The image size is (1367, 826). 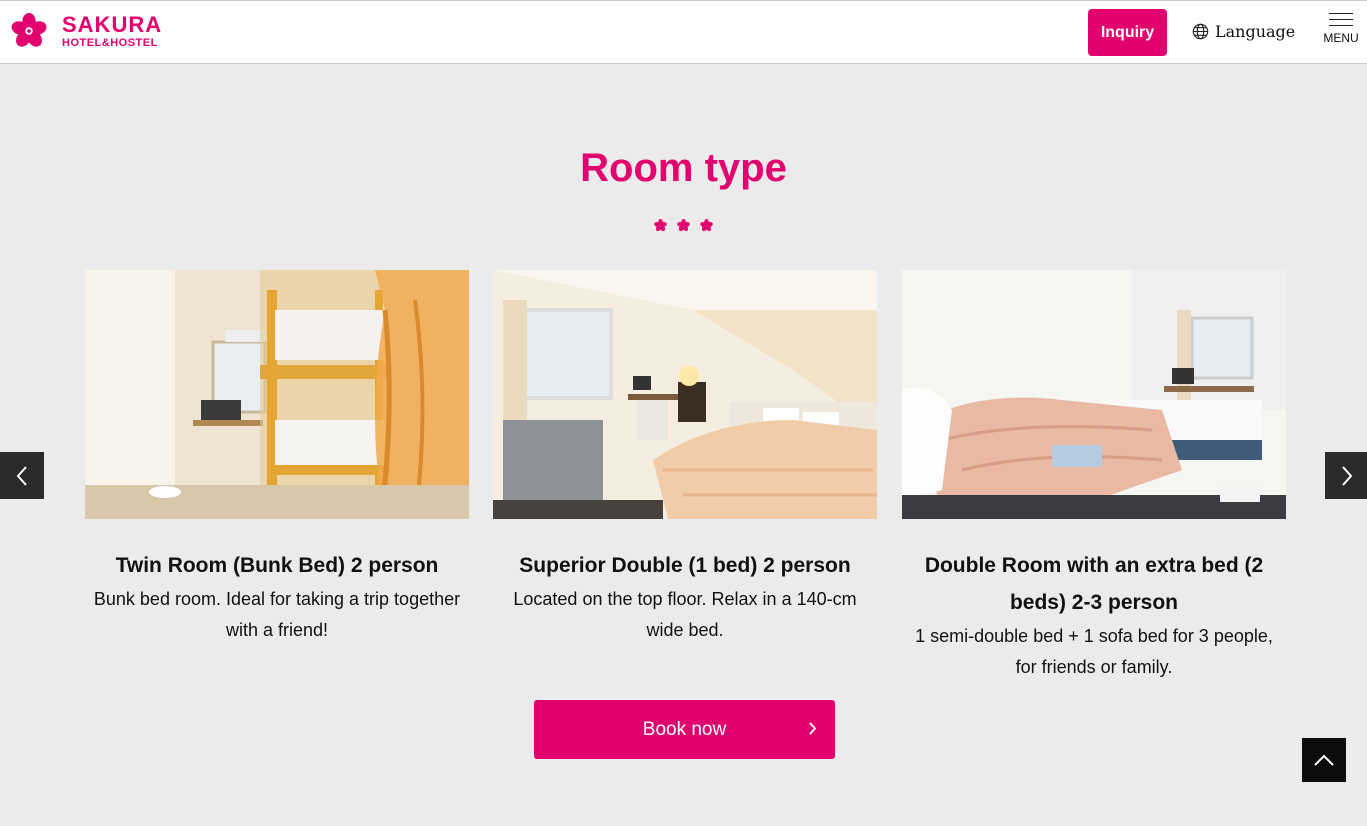 What do you see at coordinates (1341, 29) in the screenshot?
I see `menu-button: MENU` at bounding box center [1341, 29].